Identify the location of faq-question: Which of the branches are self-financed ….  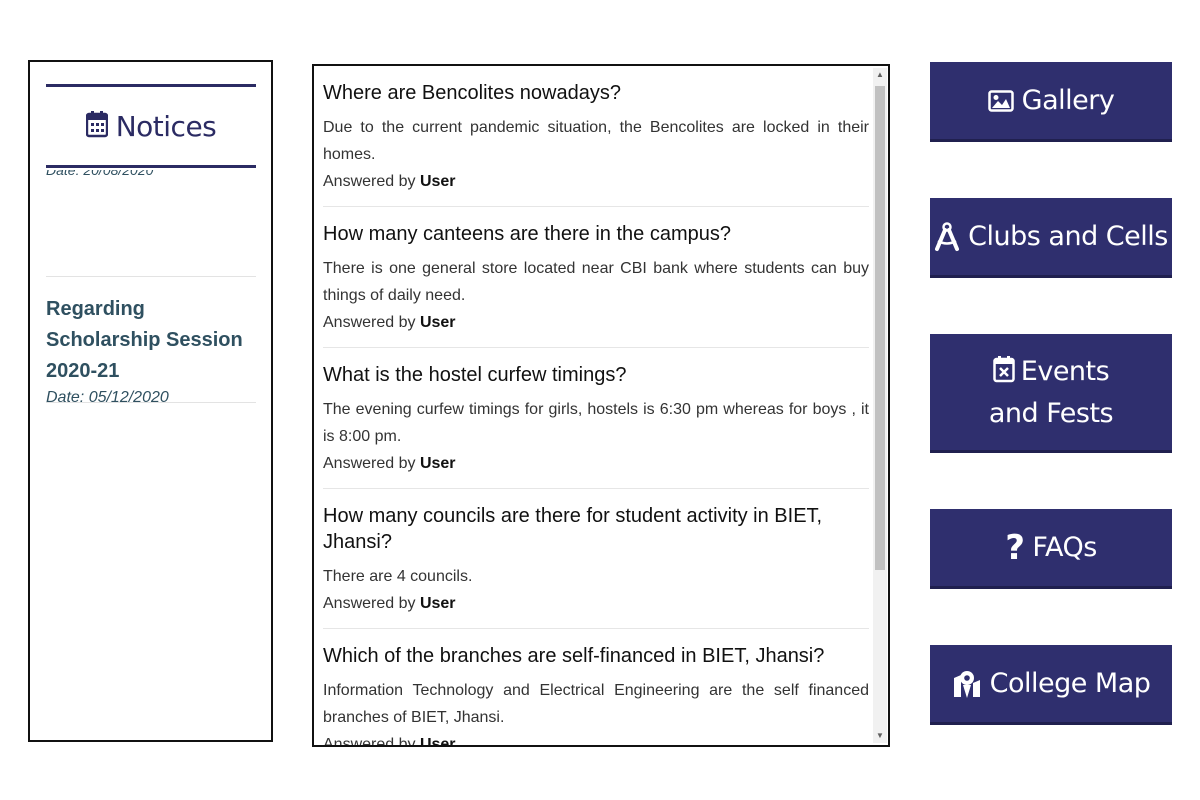
(574, 656).